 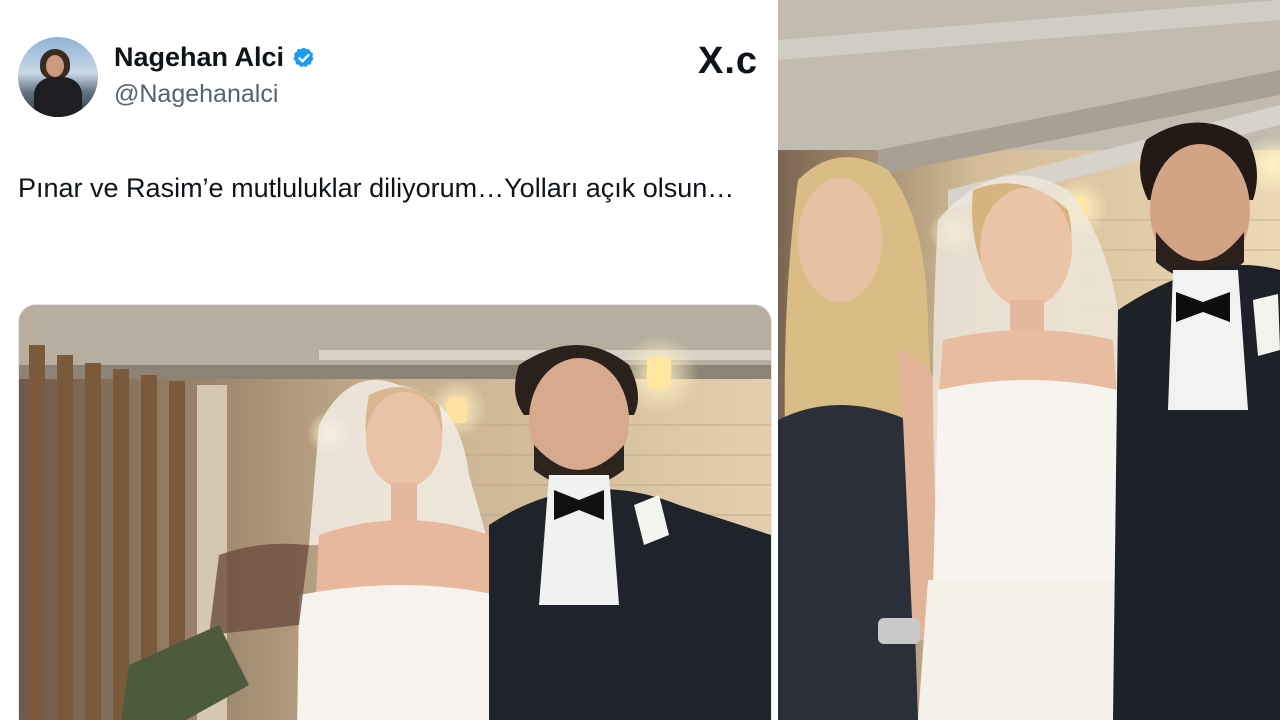 What do you see at coordinates (728, 61) in the screenshot?
I see `x-logo: X.c` at bounding box center [728, 61].